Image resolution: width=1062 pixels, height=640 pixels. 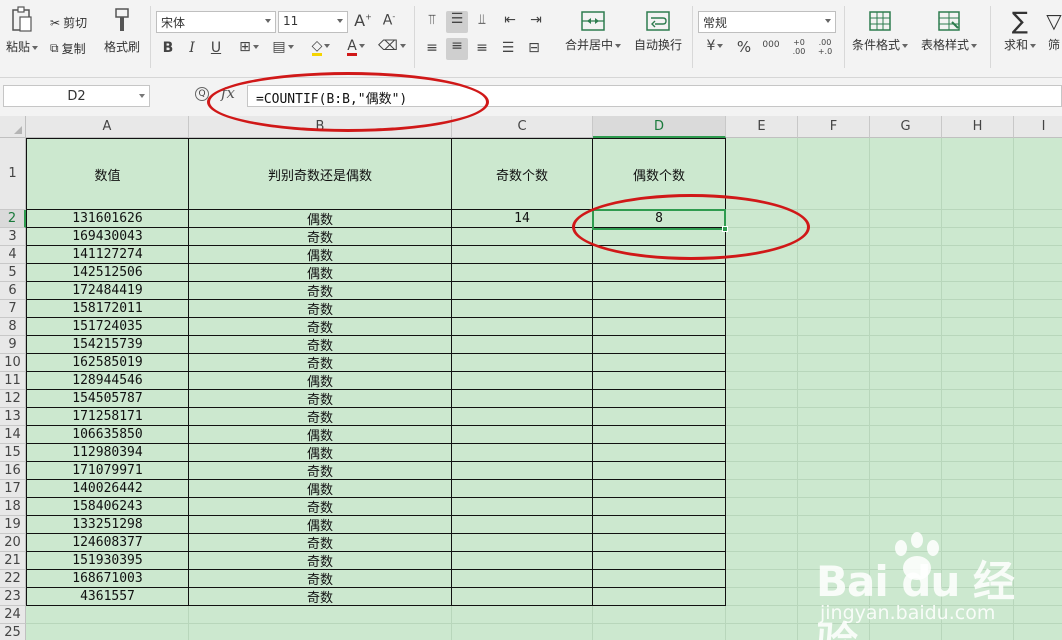 What do you see at coordinates (659, 255) in the screenshot?
I see `cell-d4` at bounding box center [659, 255].